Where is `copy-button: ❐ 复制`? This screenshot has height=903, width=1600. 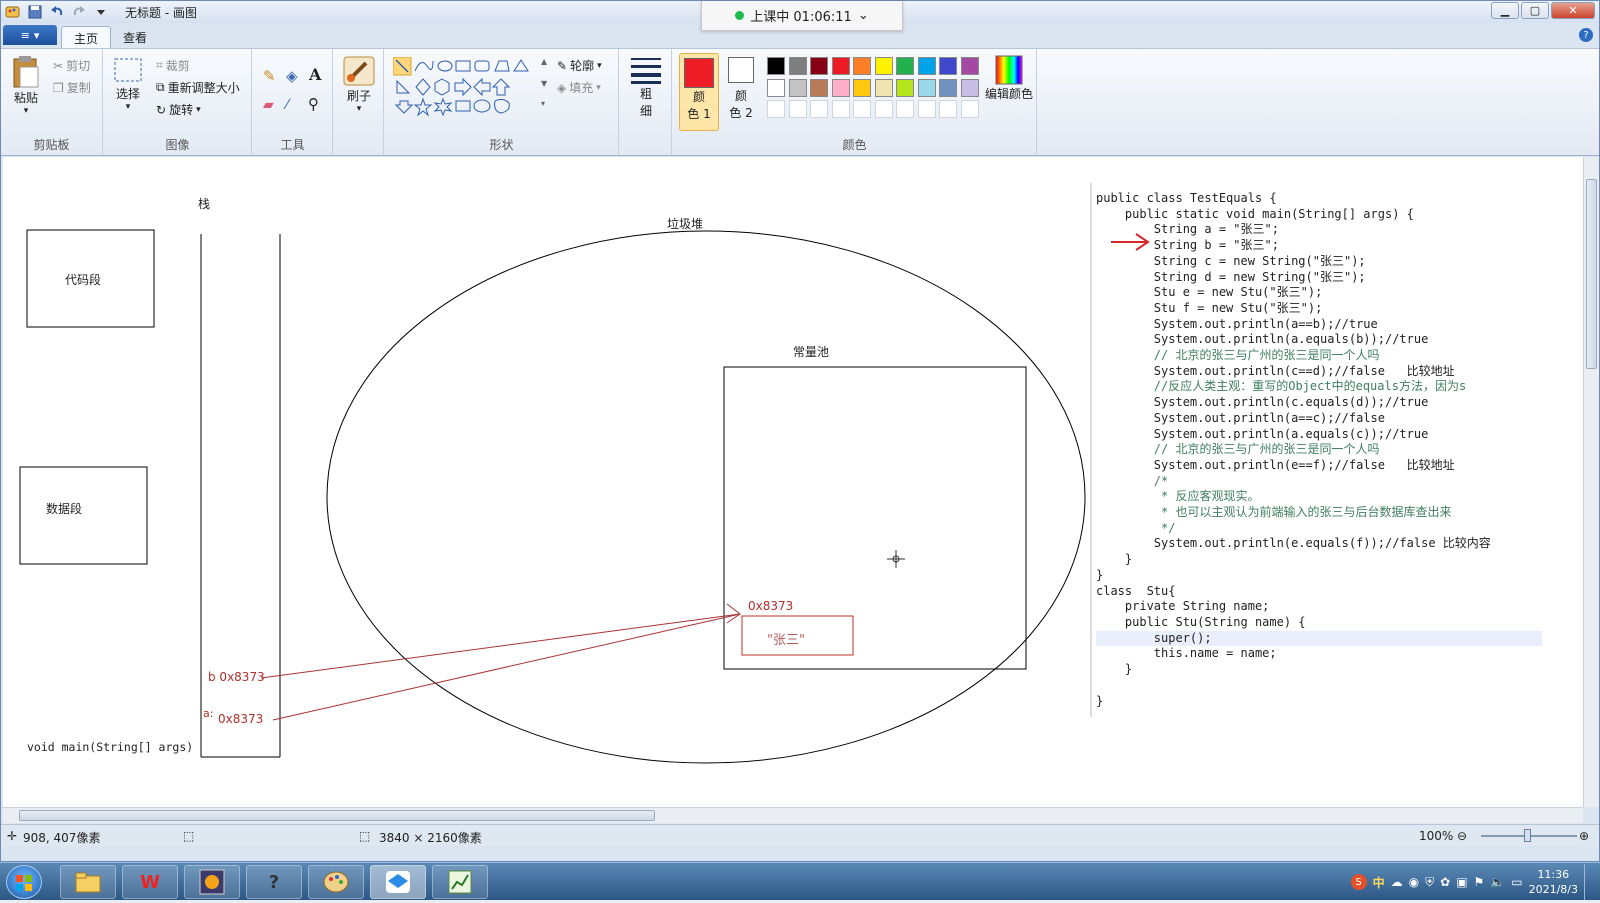 copy-button: ❐ 复制 is located at coordinates (72, 87).